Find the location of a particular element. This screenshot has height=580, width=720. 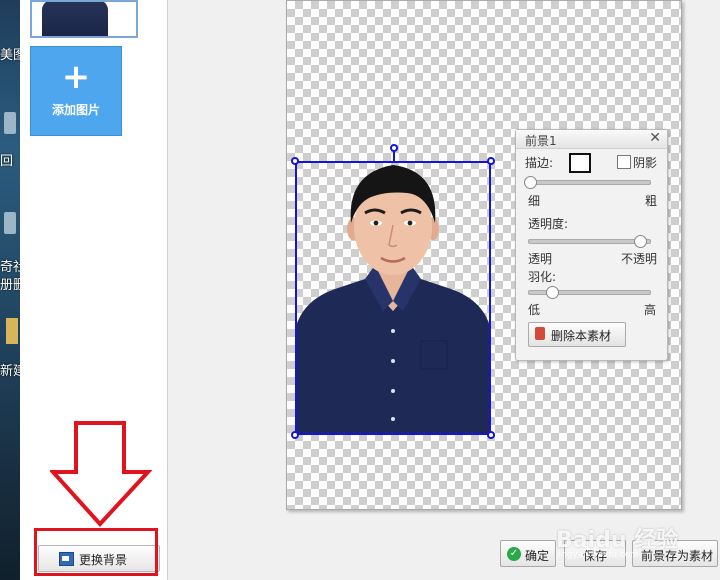

feather-slider is located at coordinates (589, 292).